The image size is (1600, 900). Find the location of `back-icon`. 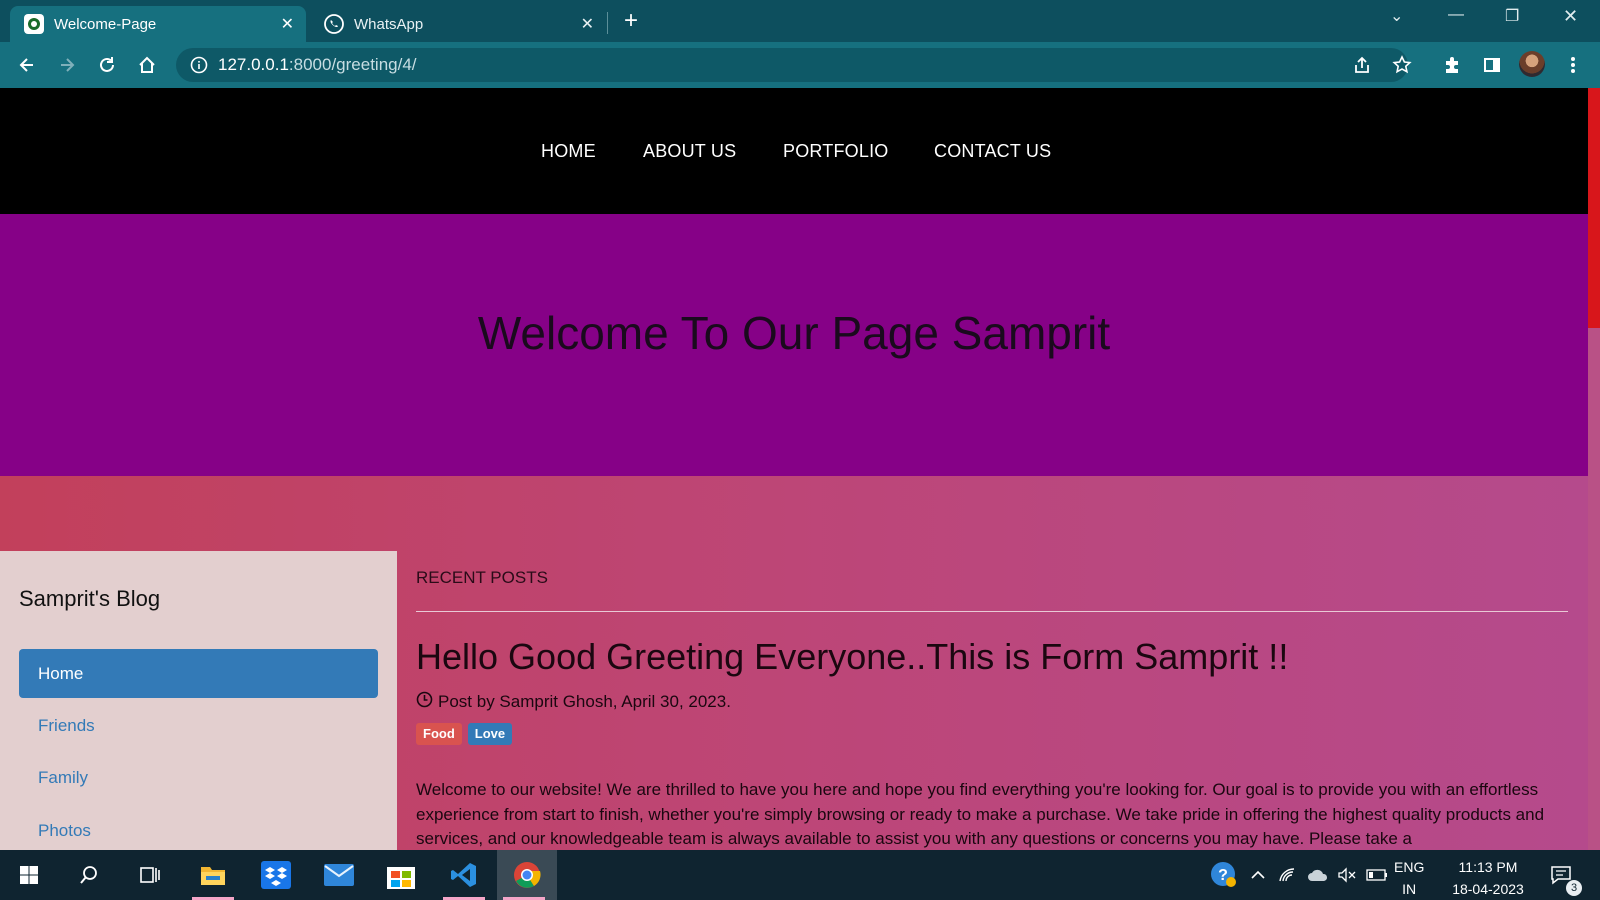

back-icon is located at coordinates (27, 65).